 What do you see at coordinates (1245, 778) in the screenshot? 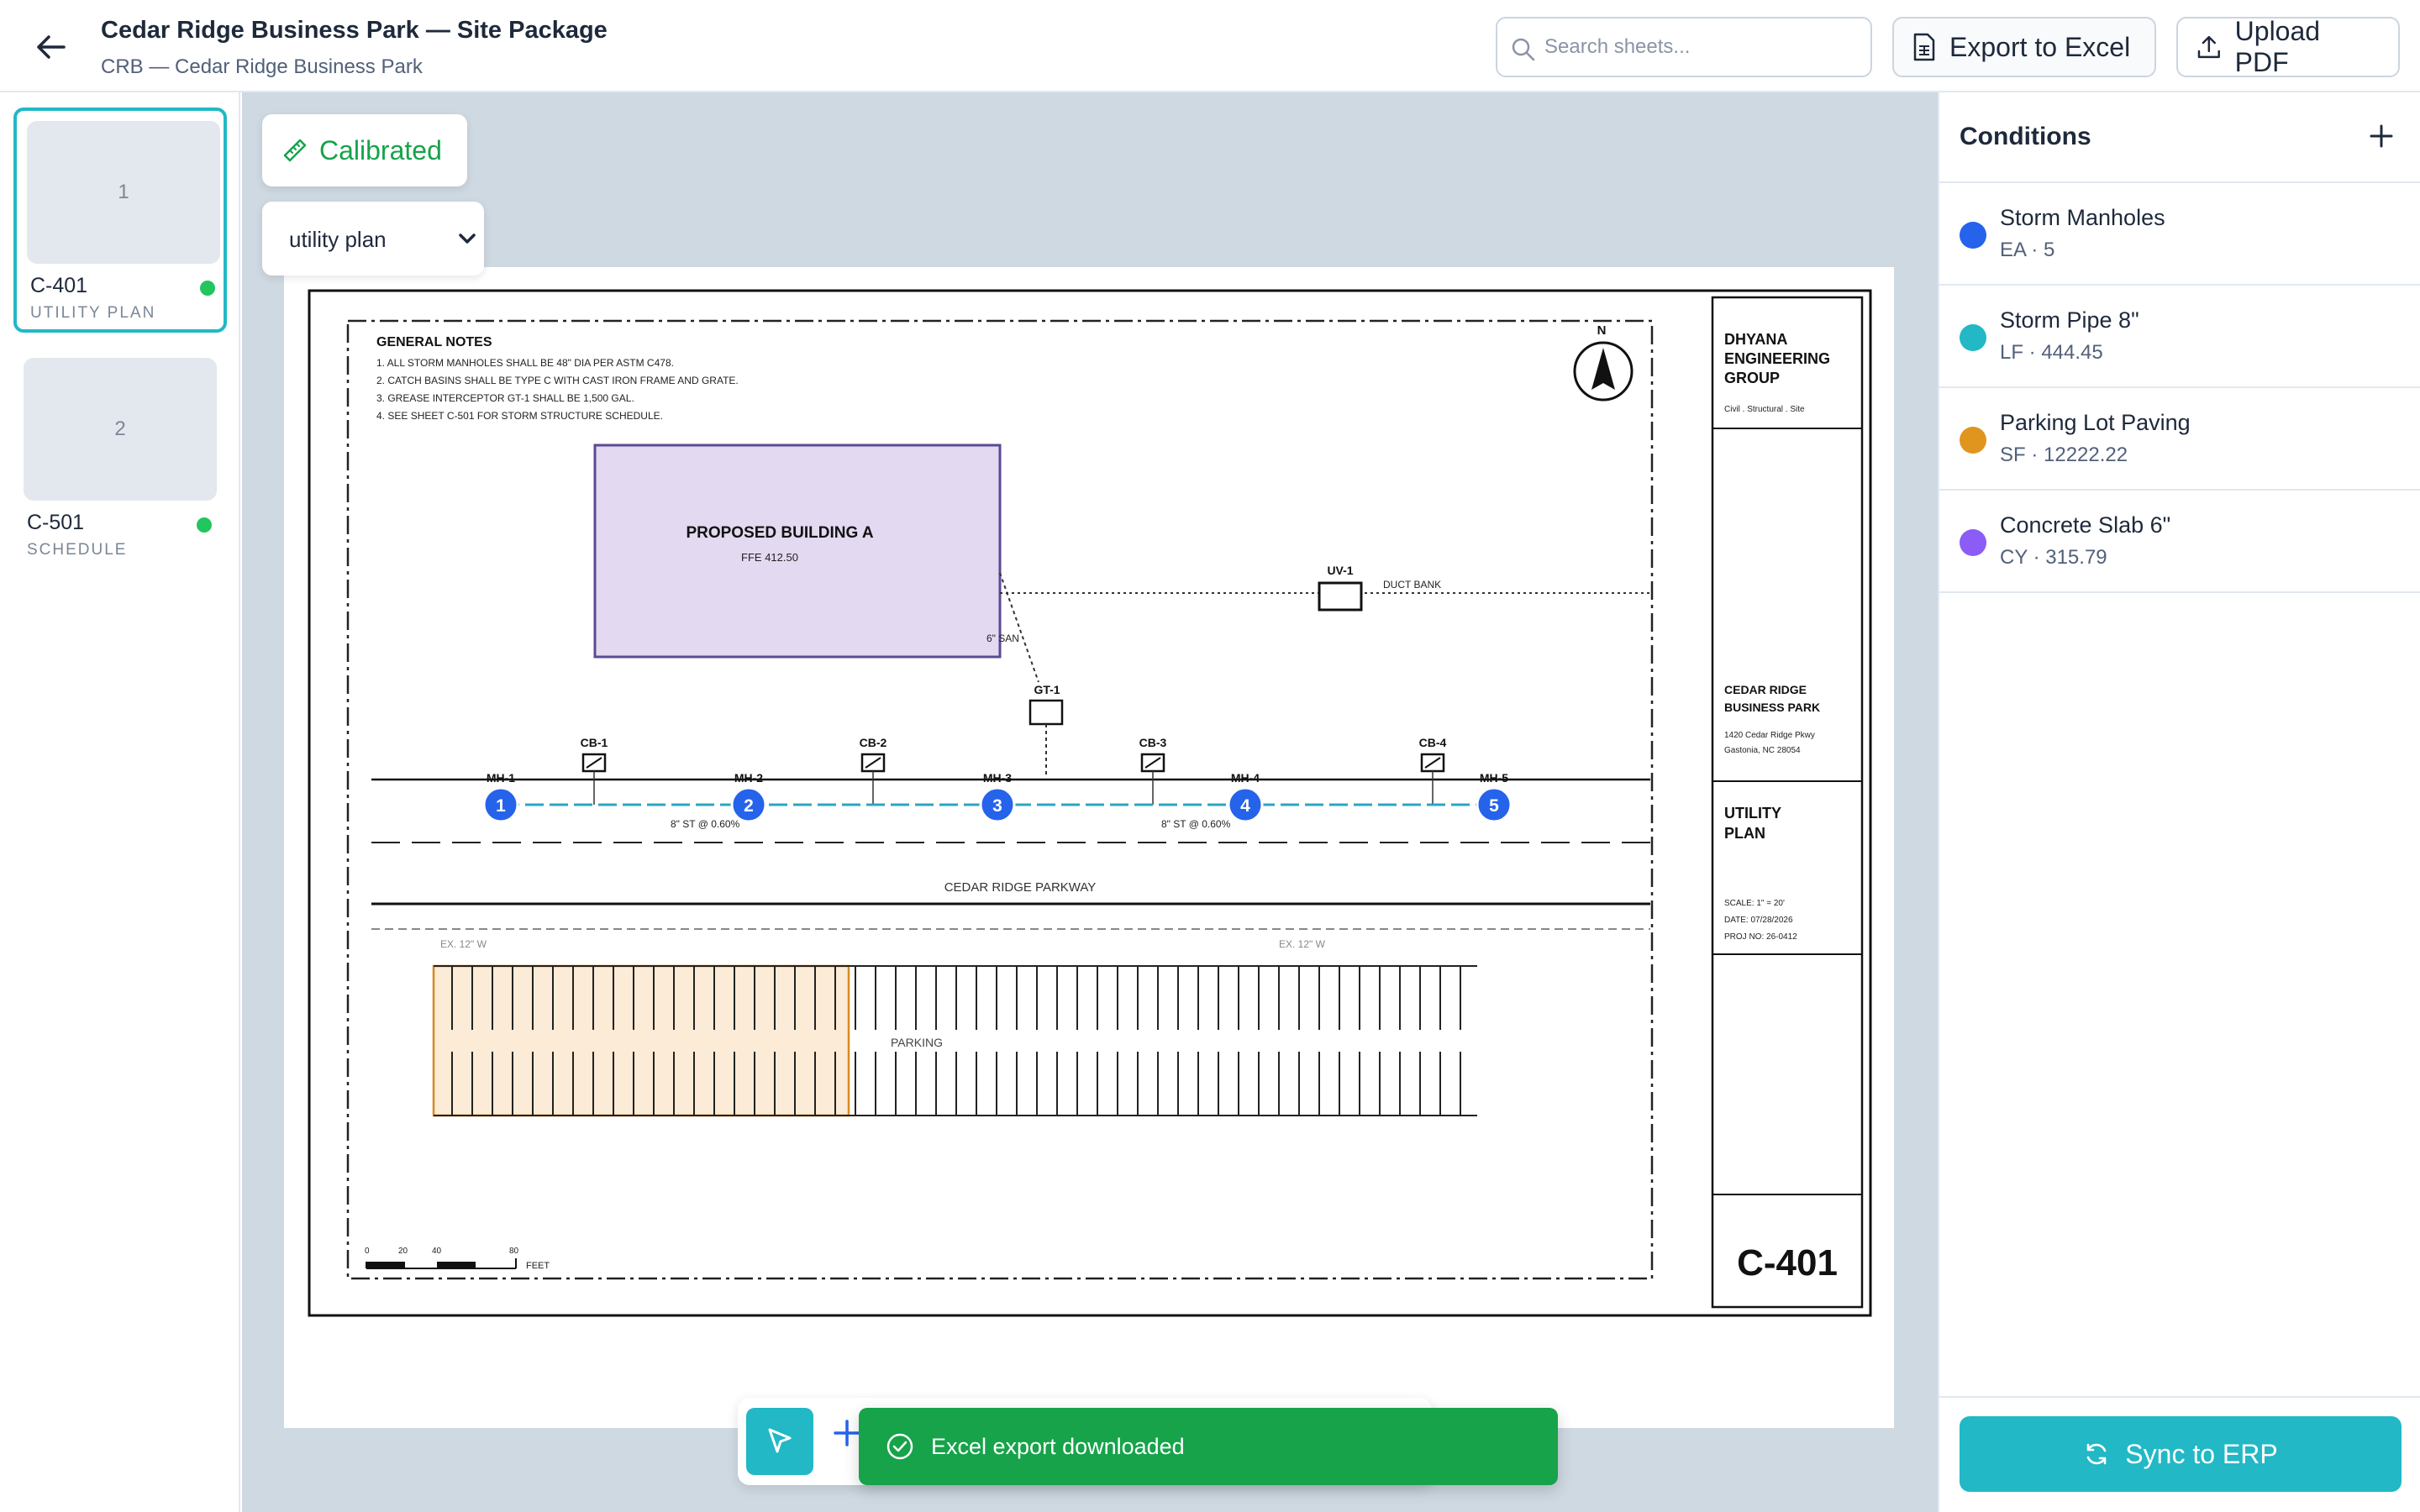
I see `manhole-label: MH-4` at bounding box center [1245, 778].